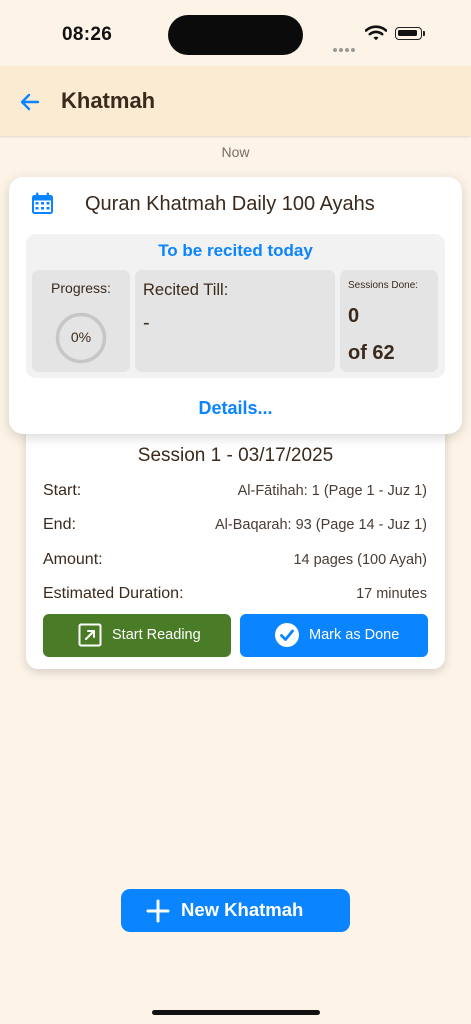 The image size is (471, 1024). Describe the element at coordinates (235, 321) in the screenshot. I see `recited-till-box: Recited Till: -` at that location.